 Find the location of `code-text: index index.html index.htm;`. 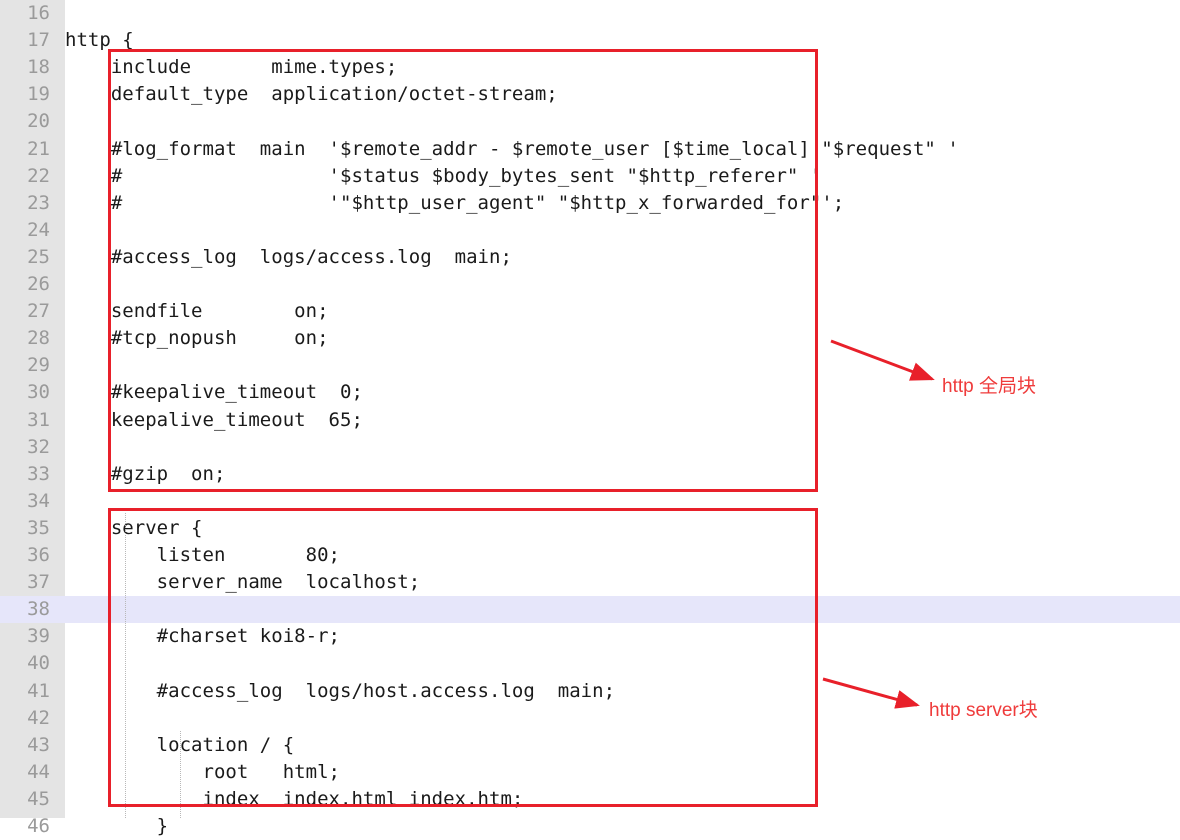

code-text: index index.html index.htm; is located at coordinates (294, 799).